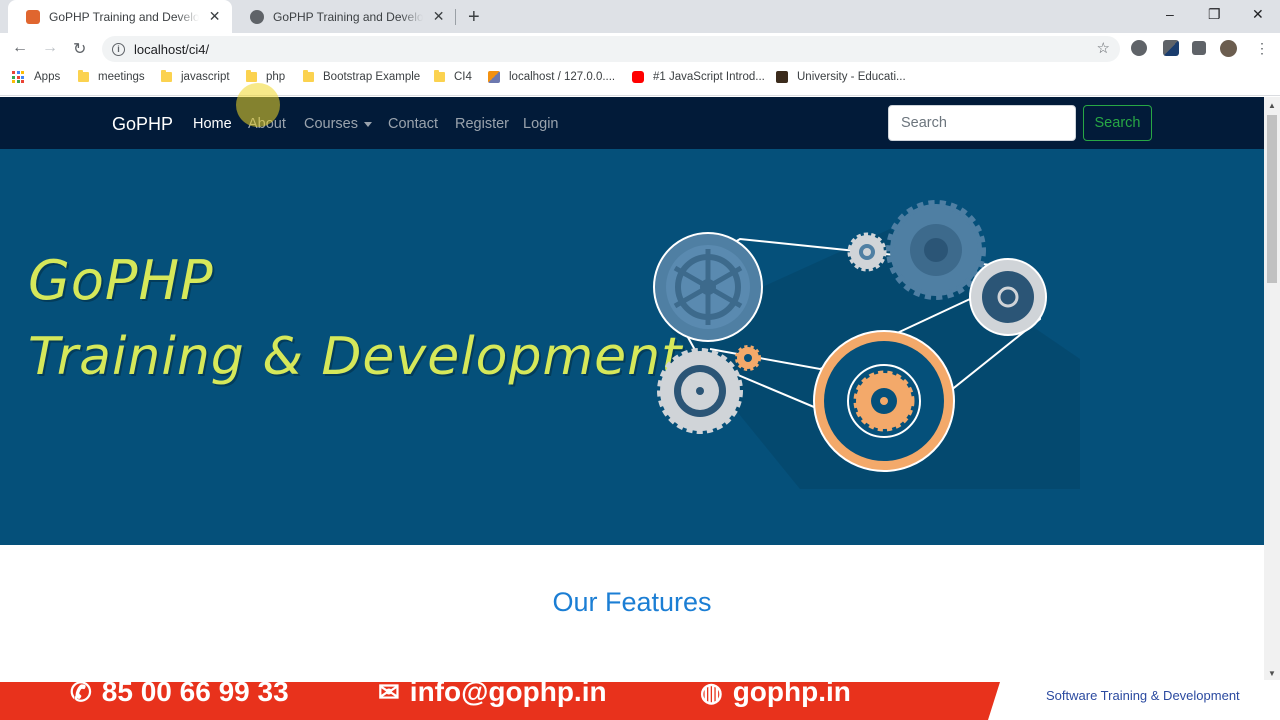 The width and height of the screenshot is (1280, 720). Describe the element at coordinates (1258, 14) in the screenshot. I see `close-window-button: ✕` at that location.